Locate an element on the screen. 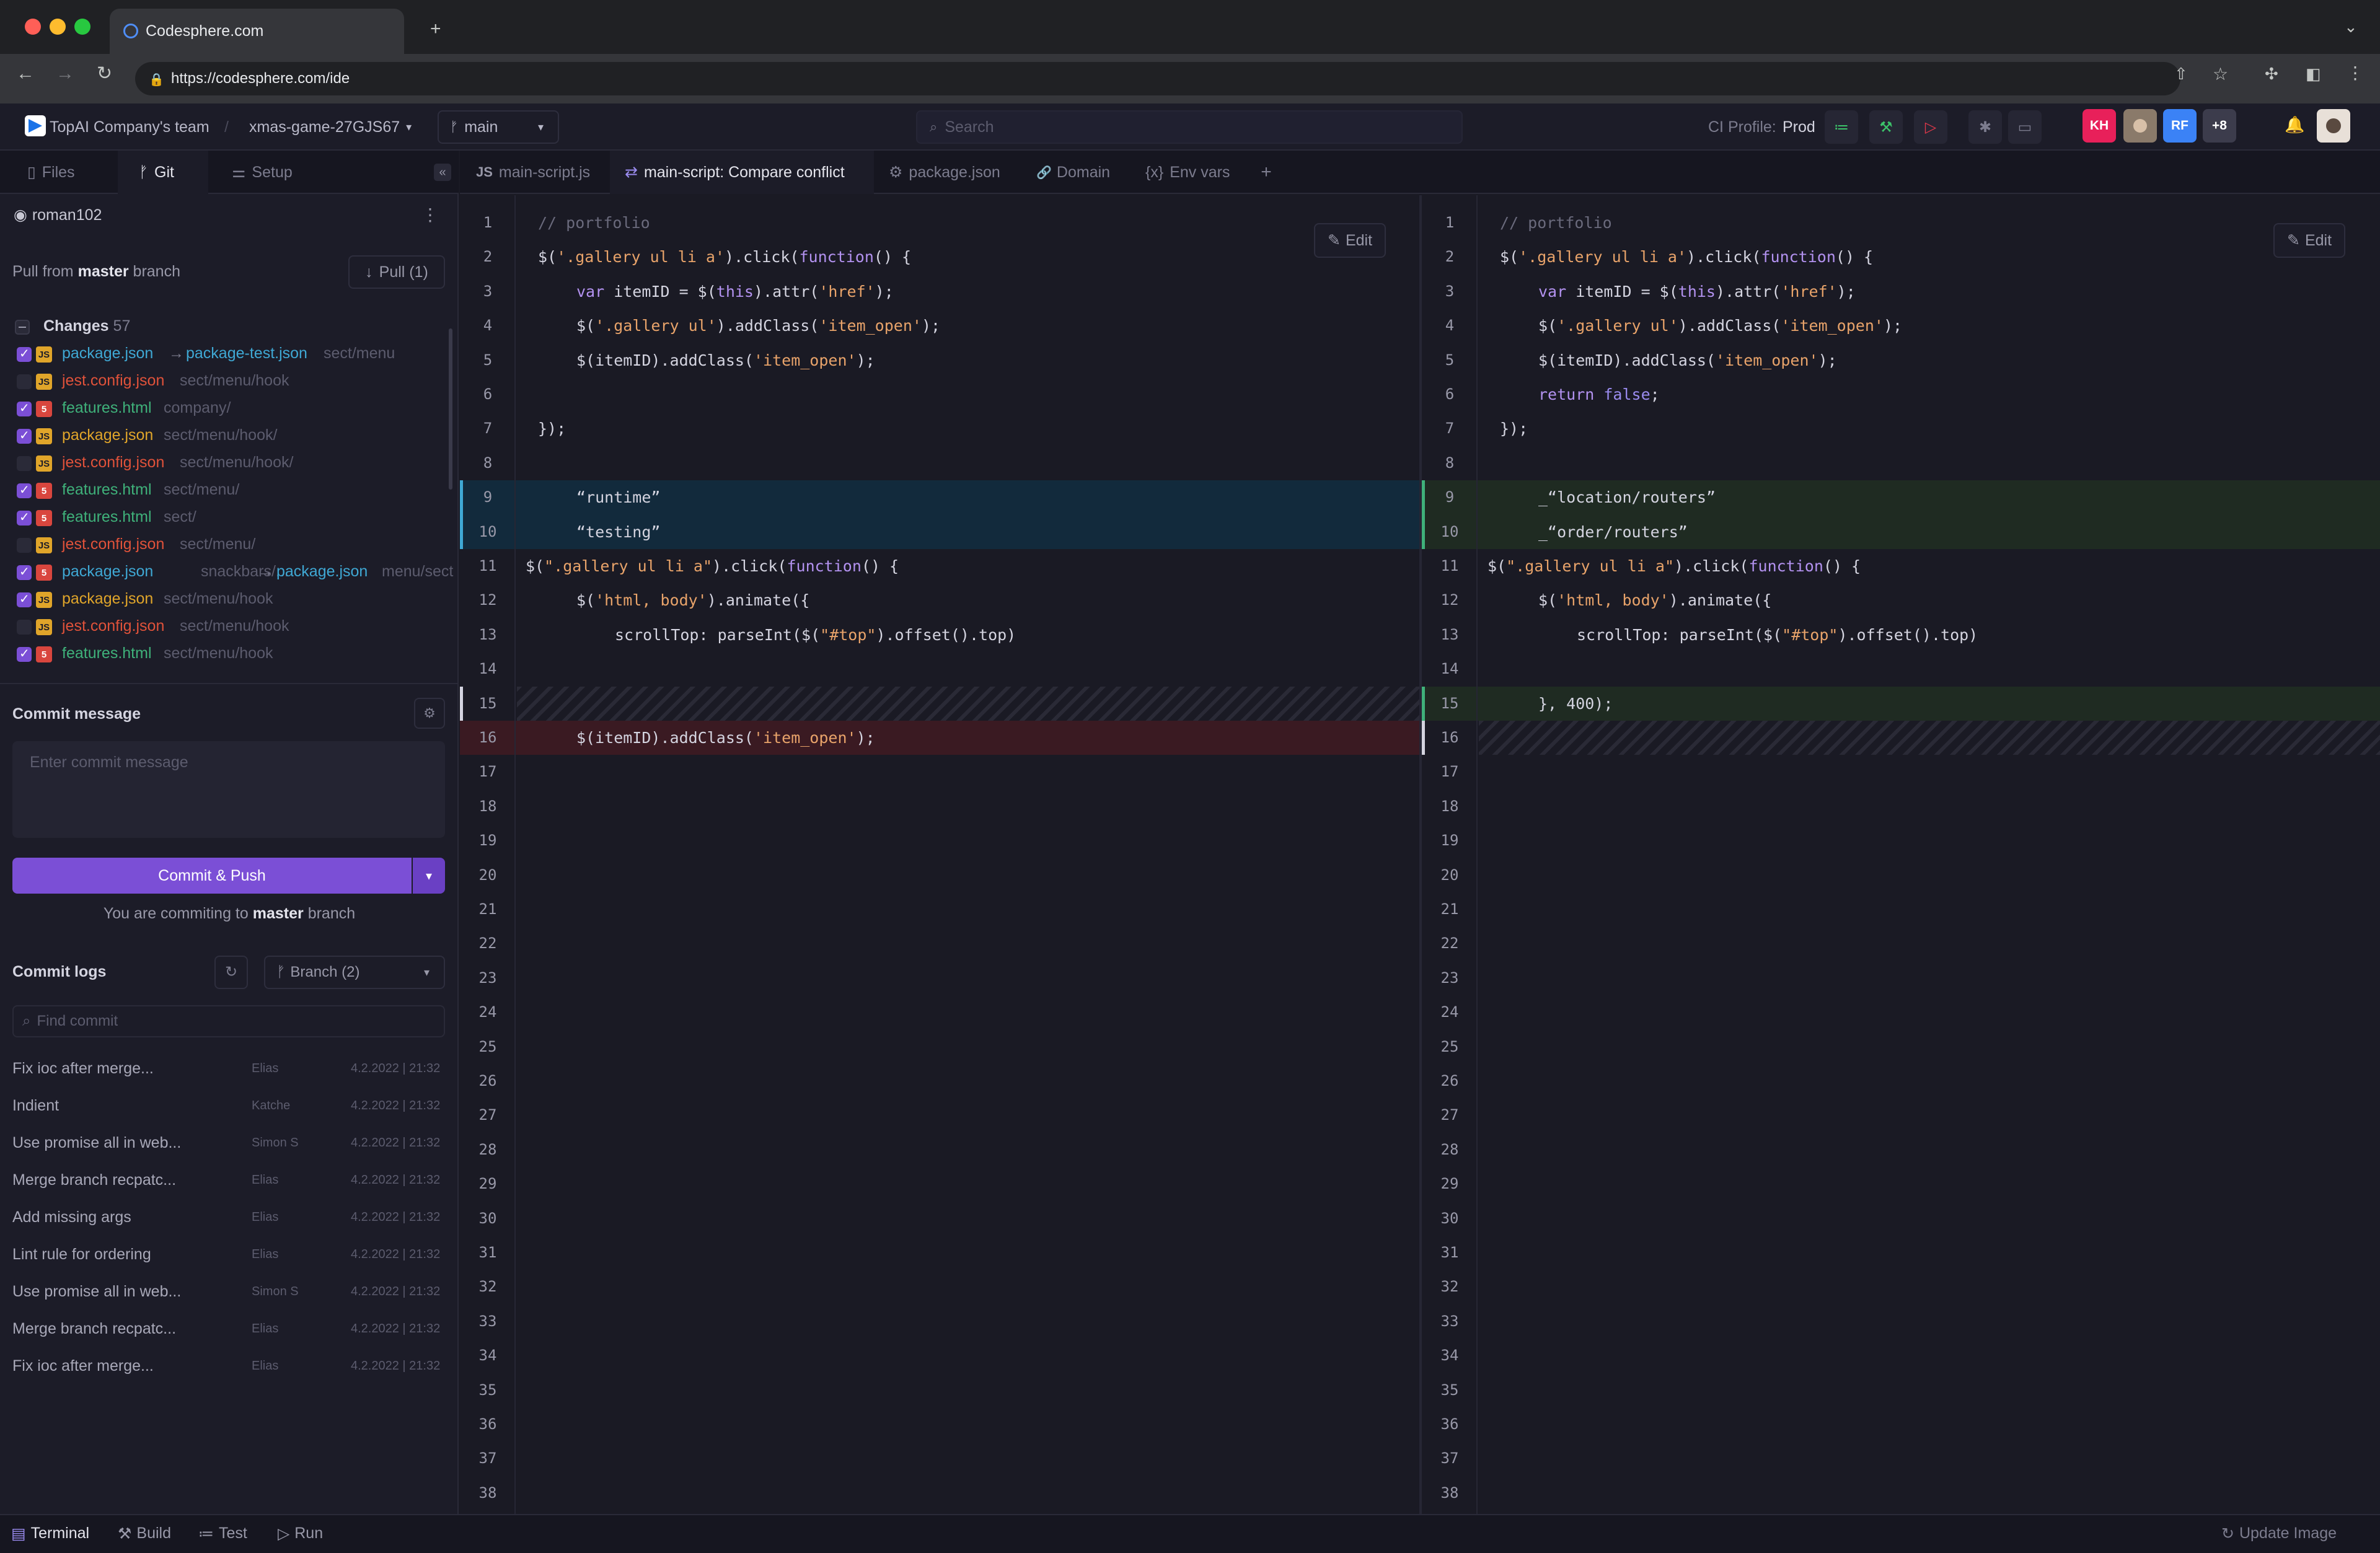 This screenshot has height=1553, width=2380. search-input: ⌕ Search is located at coordinates (1189, 127).